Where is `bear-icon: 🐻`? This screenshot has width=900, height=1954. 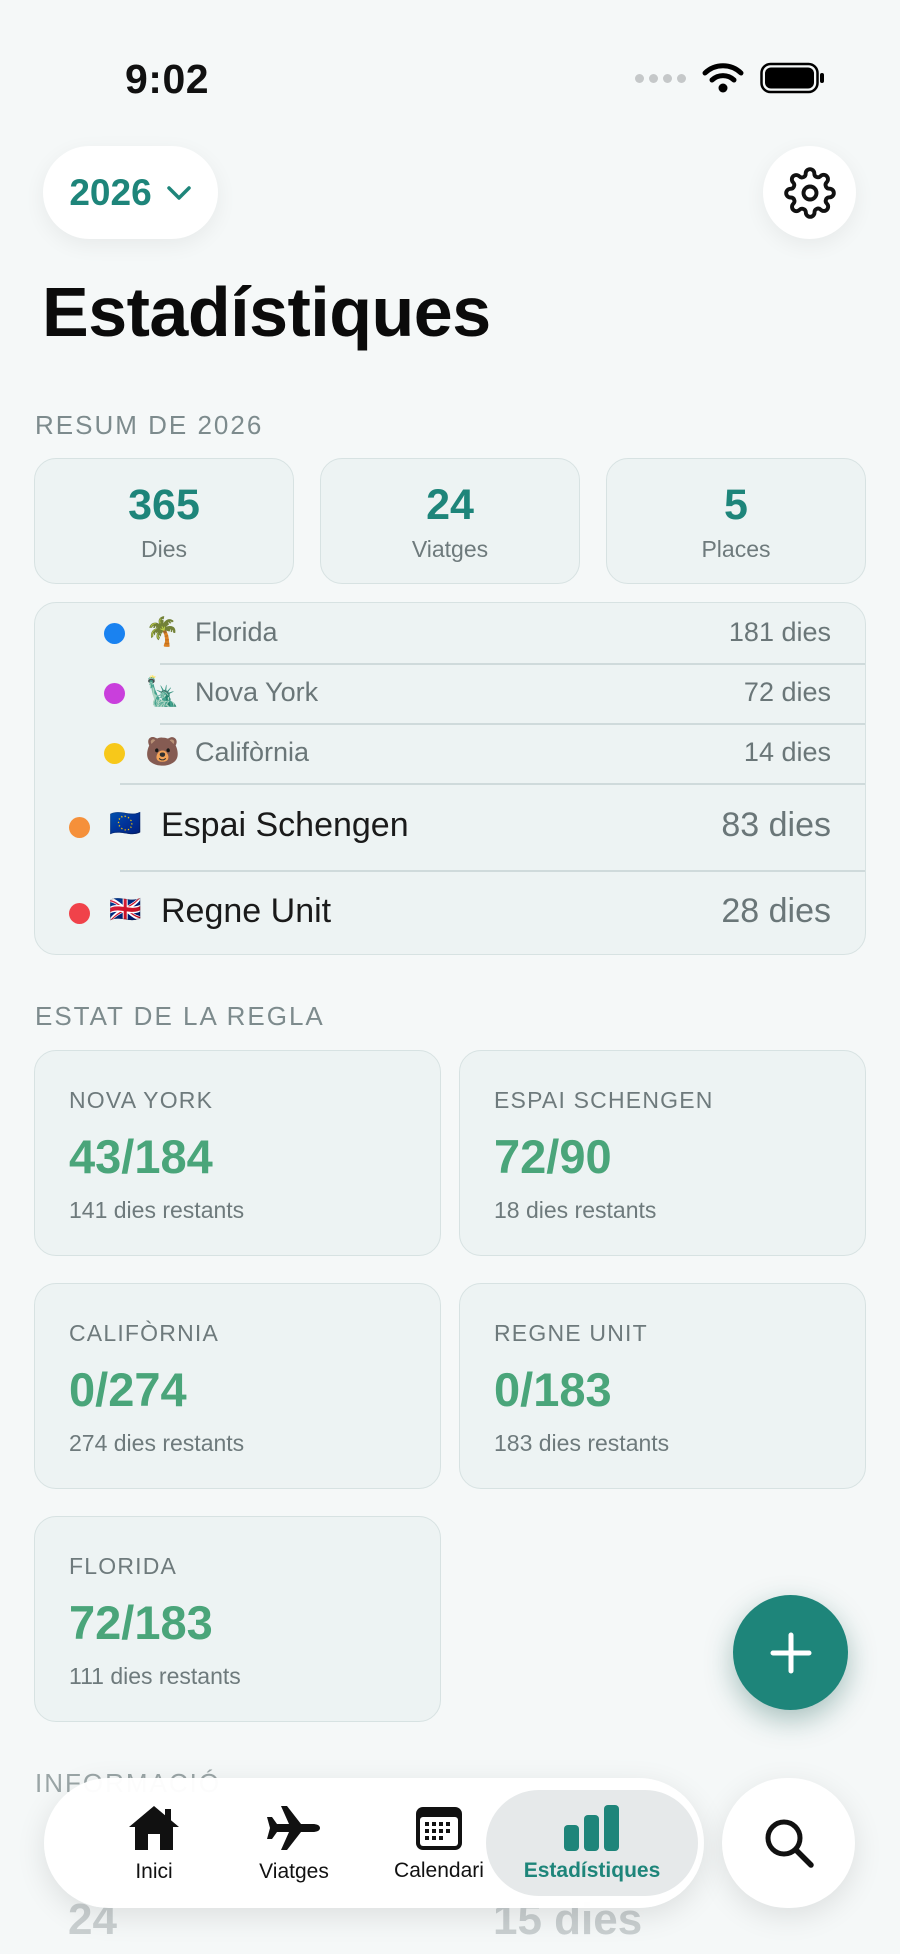 bear-icon: 🐻 is located at coordinates (162, 751).